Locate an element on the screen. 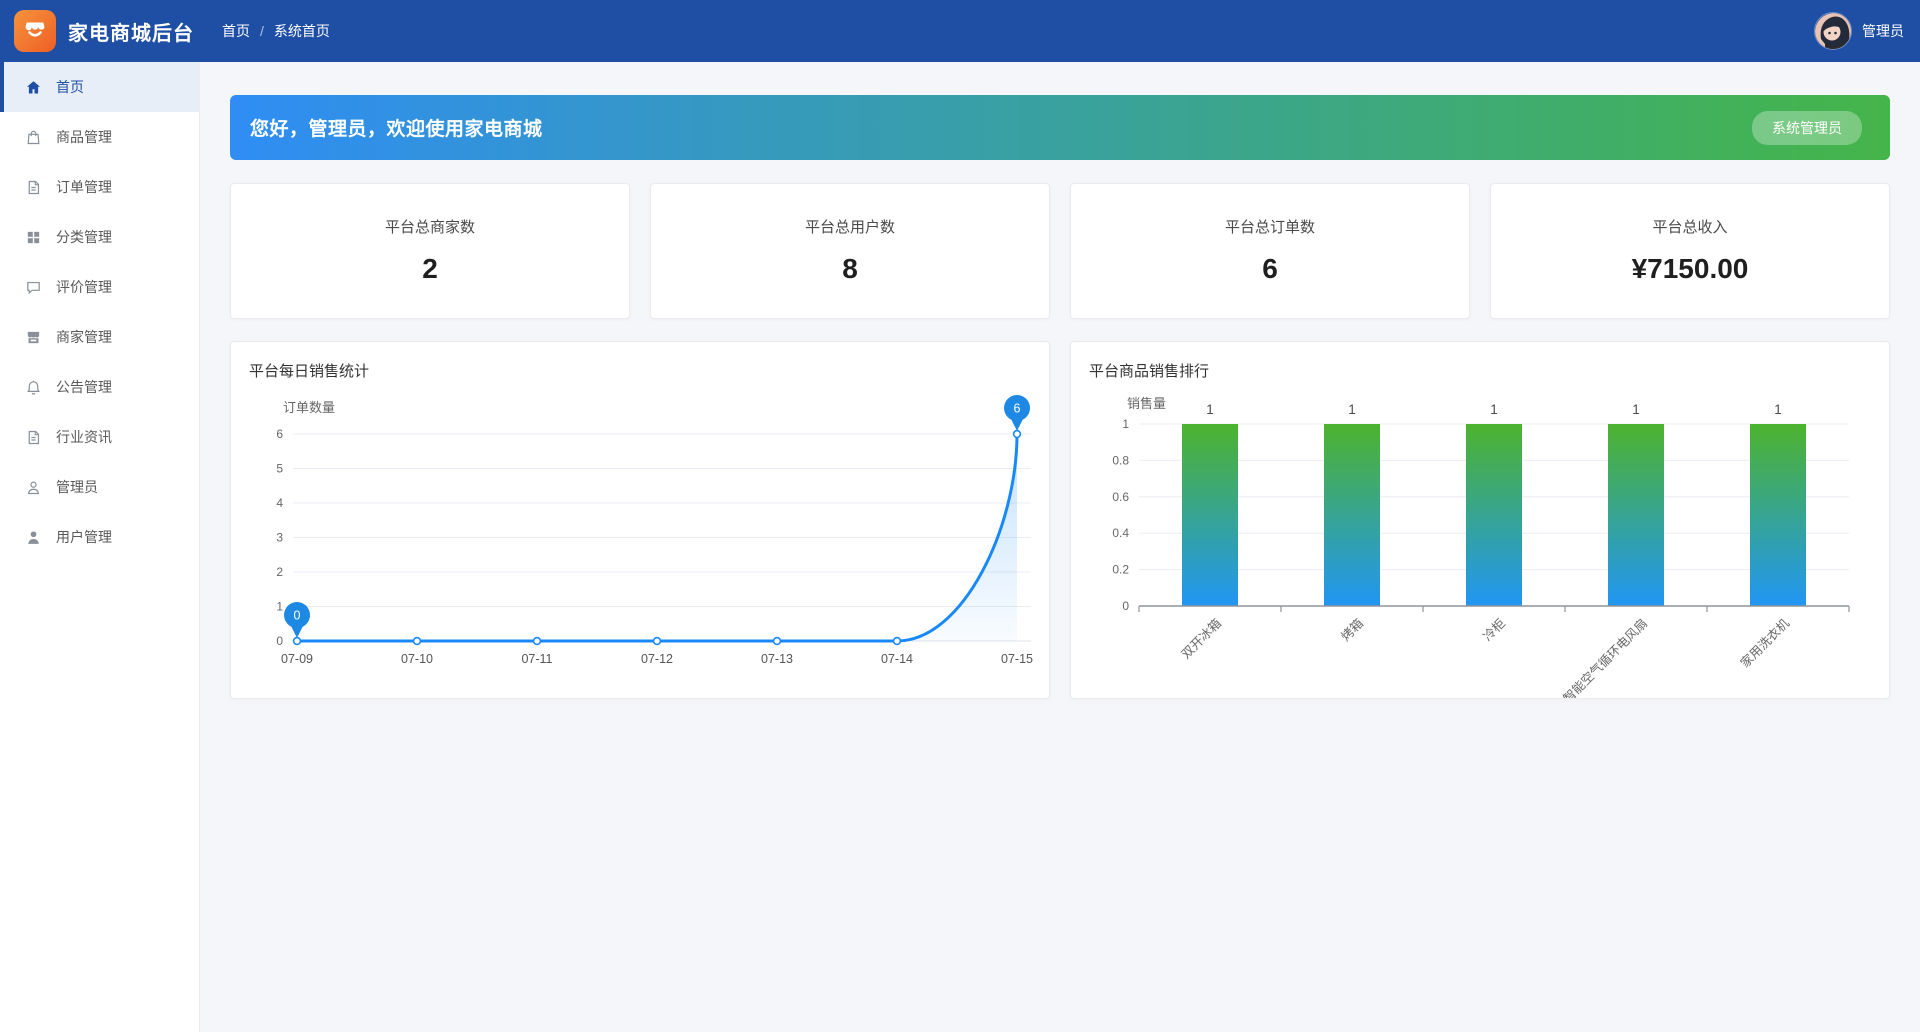 The height and width of the screenshot is (1032, 1920). sidebar-item-announcements: 公告管理 is located at coordinates (99, 387).